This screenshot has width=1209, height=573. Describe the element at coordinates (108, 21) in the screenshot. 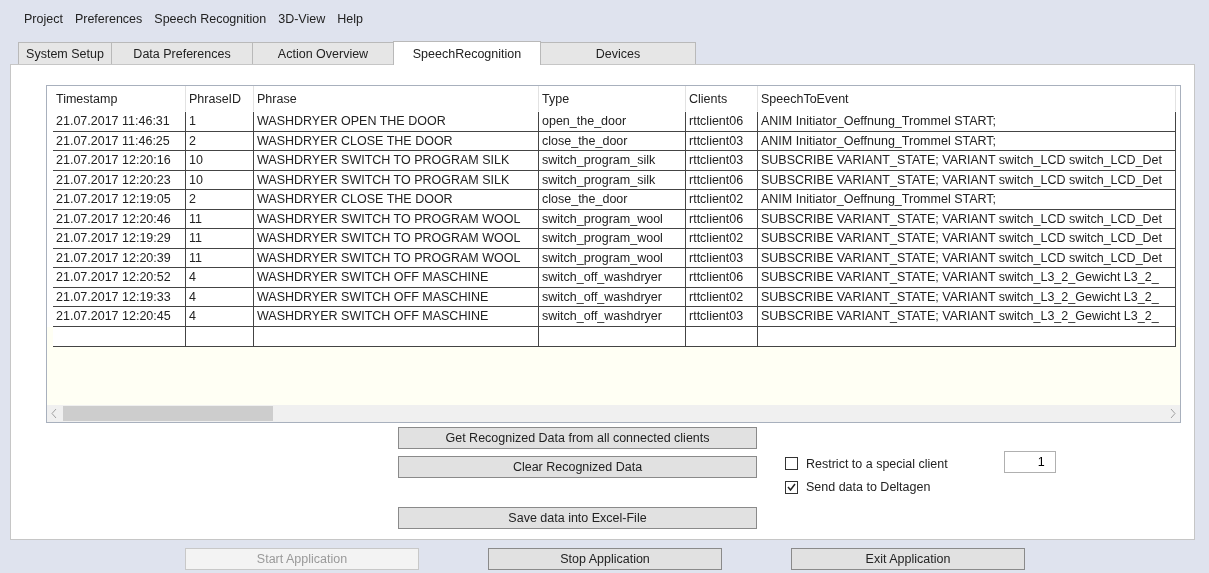

I see `menu-item: Preferences` at that location.